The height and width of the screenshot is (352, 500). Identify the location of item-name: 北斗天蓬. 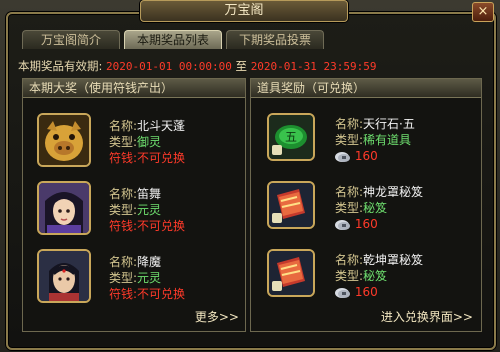
(161, 126).